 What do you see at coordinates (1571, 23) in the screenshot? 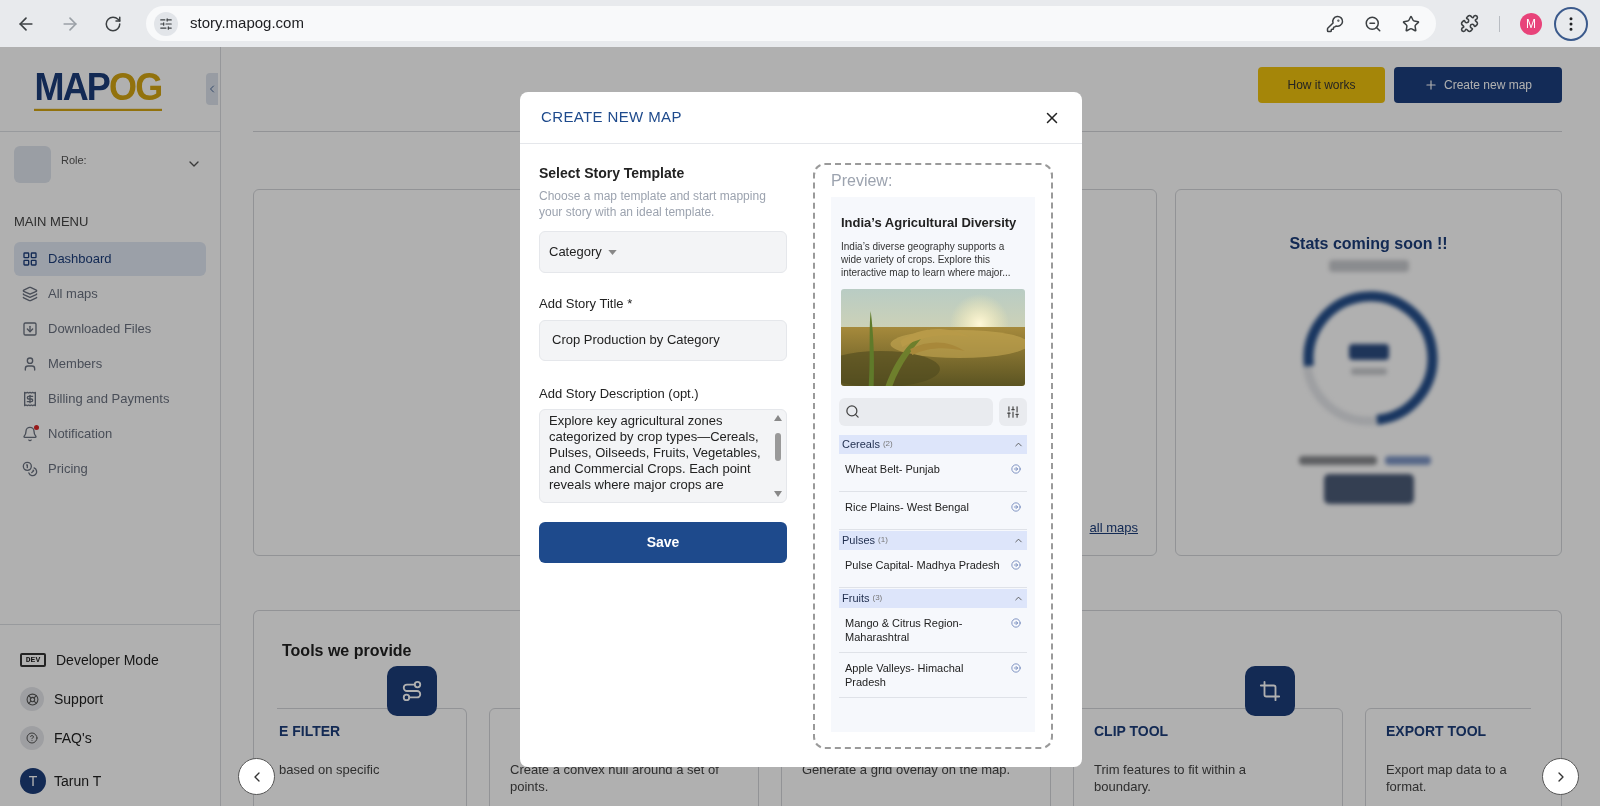
I see `menu-icon` at bounding box center [1571, 23].